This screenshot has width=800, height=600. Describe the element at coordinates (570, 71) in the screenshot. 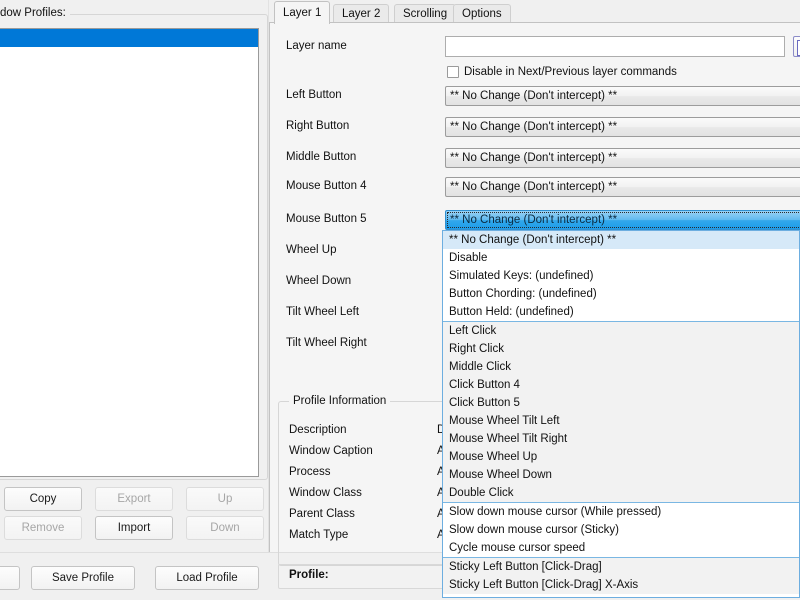

I see `disable-next-prev-label: Disable in Next/Previous layer commands` at that location.